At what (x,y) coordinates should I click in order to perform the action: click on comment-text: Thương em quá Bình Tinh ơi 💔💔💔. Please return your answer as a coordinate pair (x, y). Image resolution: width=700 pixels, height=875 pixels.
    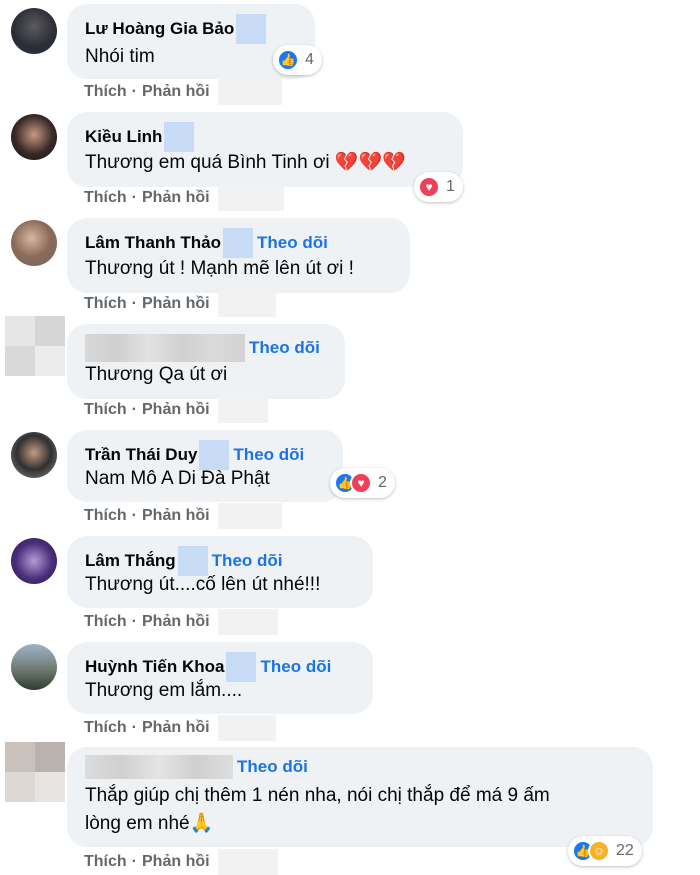
    Looking at the image, I should click on (245, 162).